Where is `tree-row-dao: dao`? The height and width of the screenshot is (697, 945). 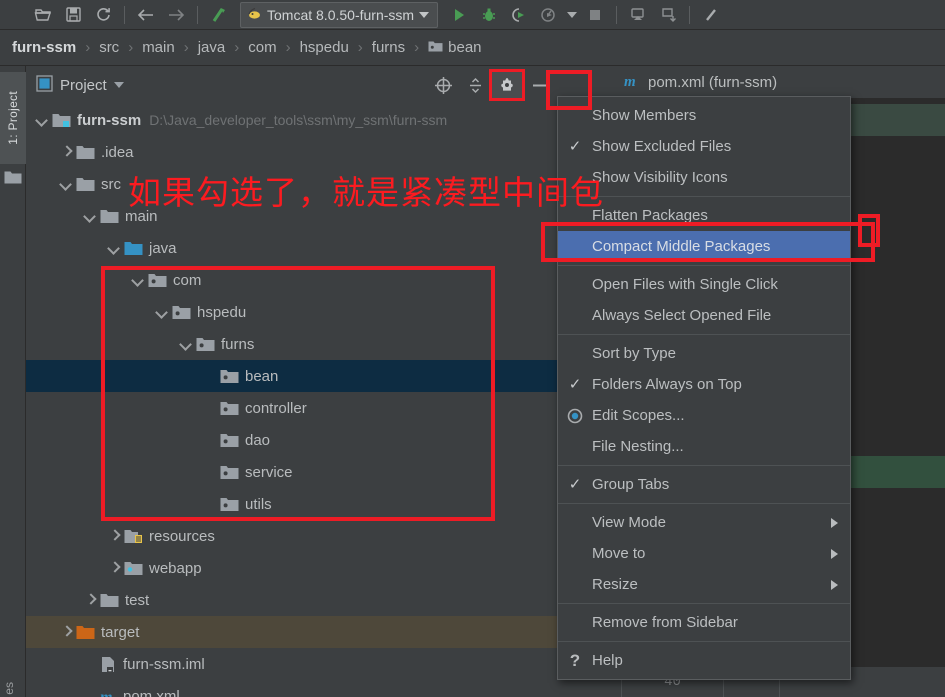 tree-row-dao: dao is located at coordinates (293, 440).